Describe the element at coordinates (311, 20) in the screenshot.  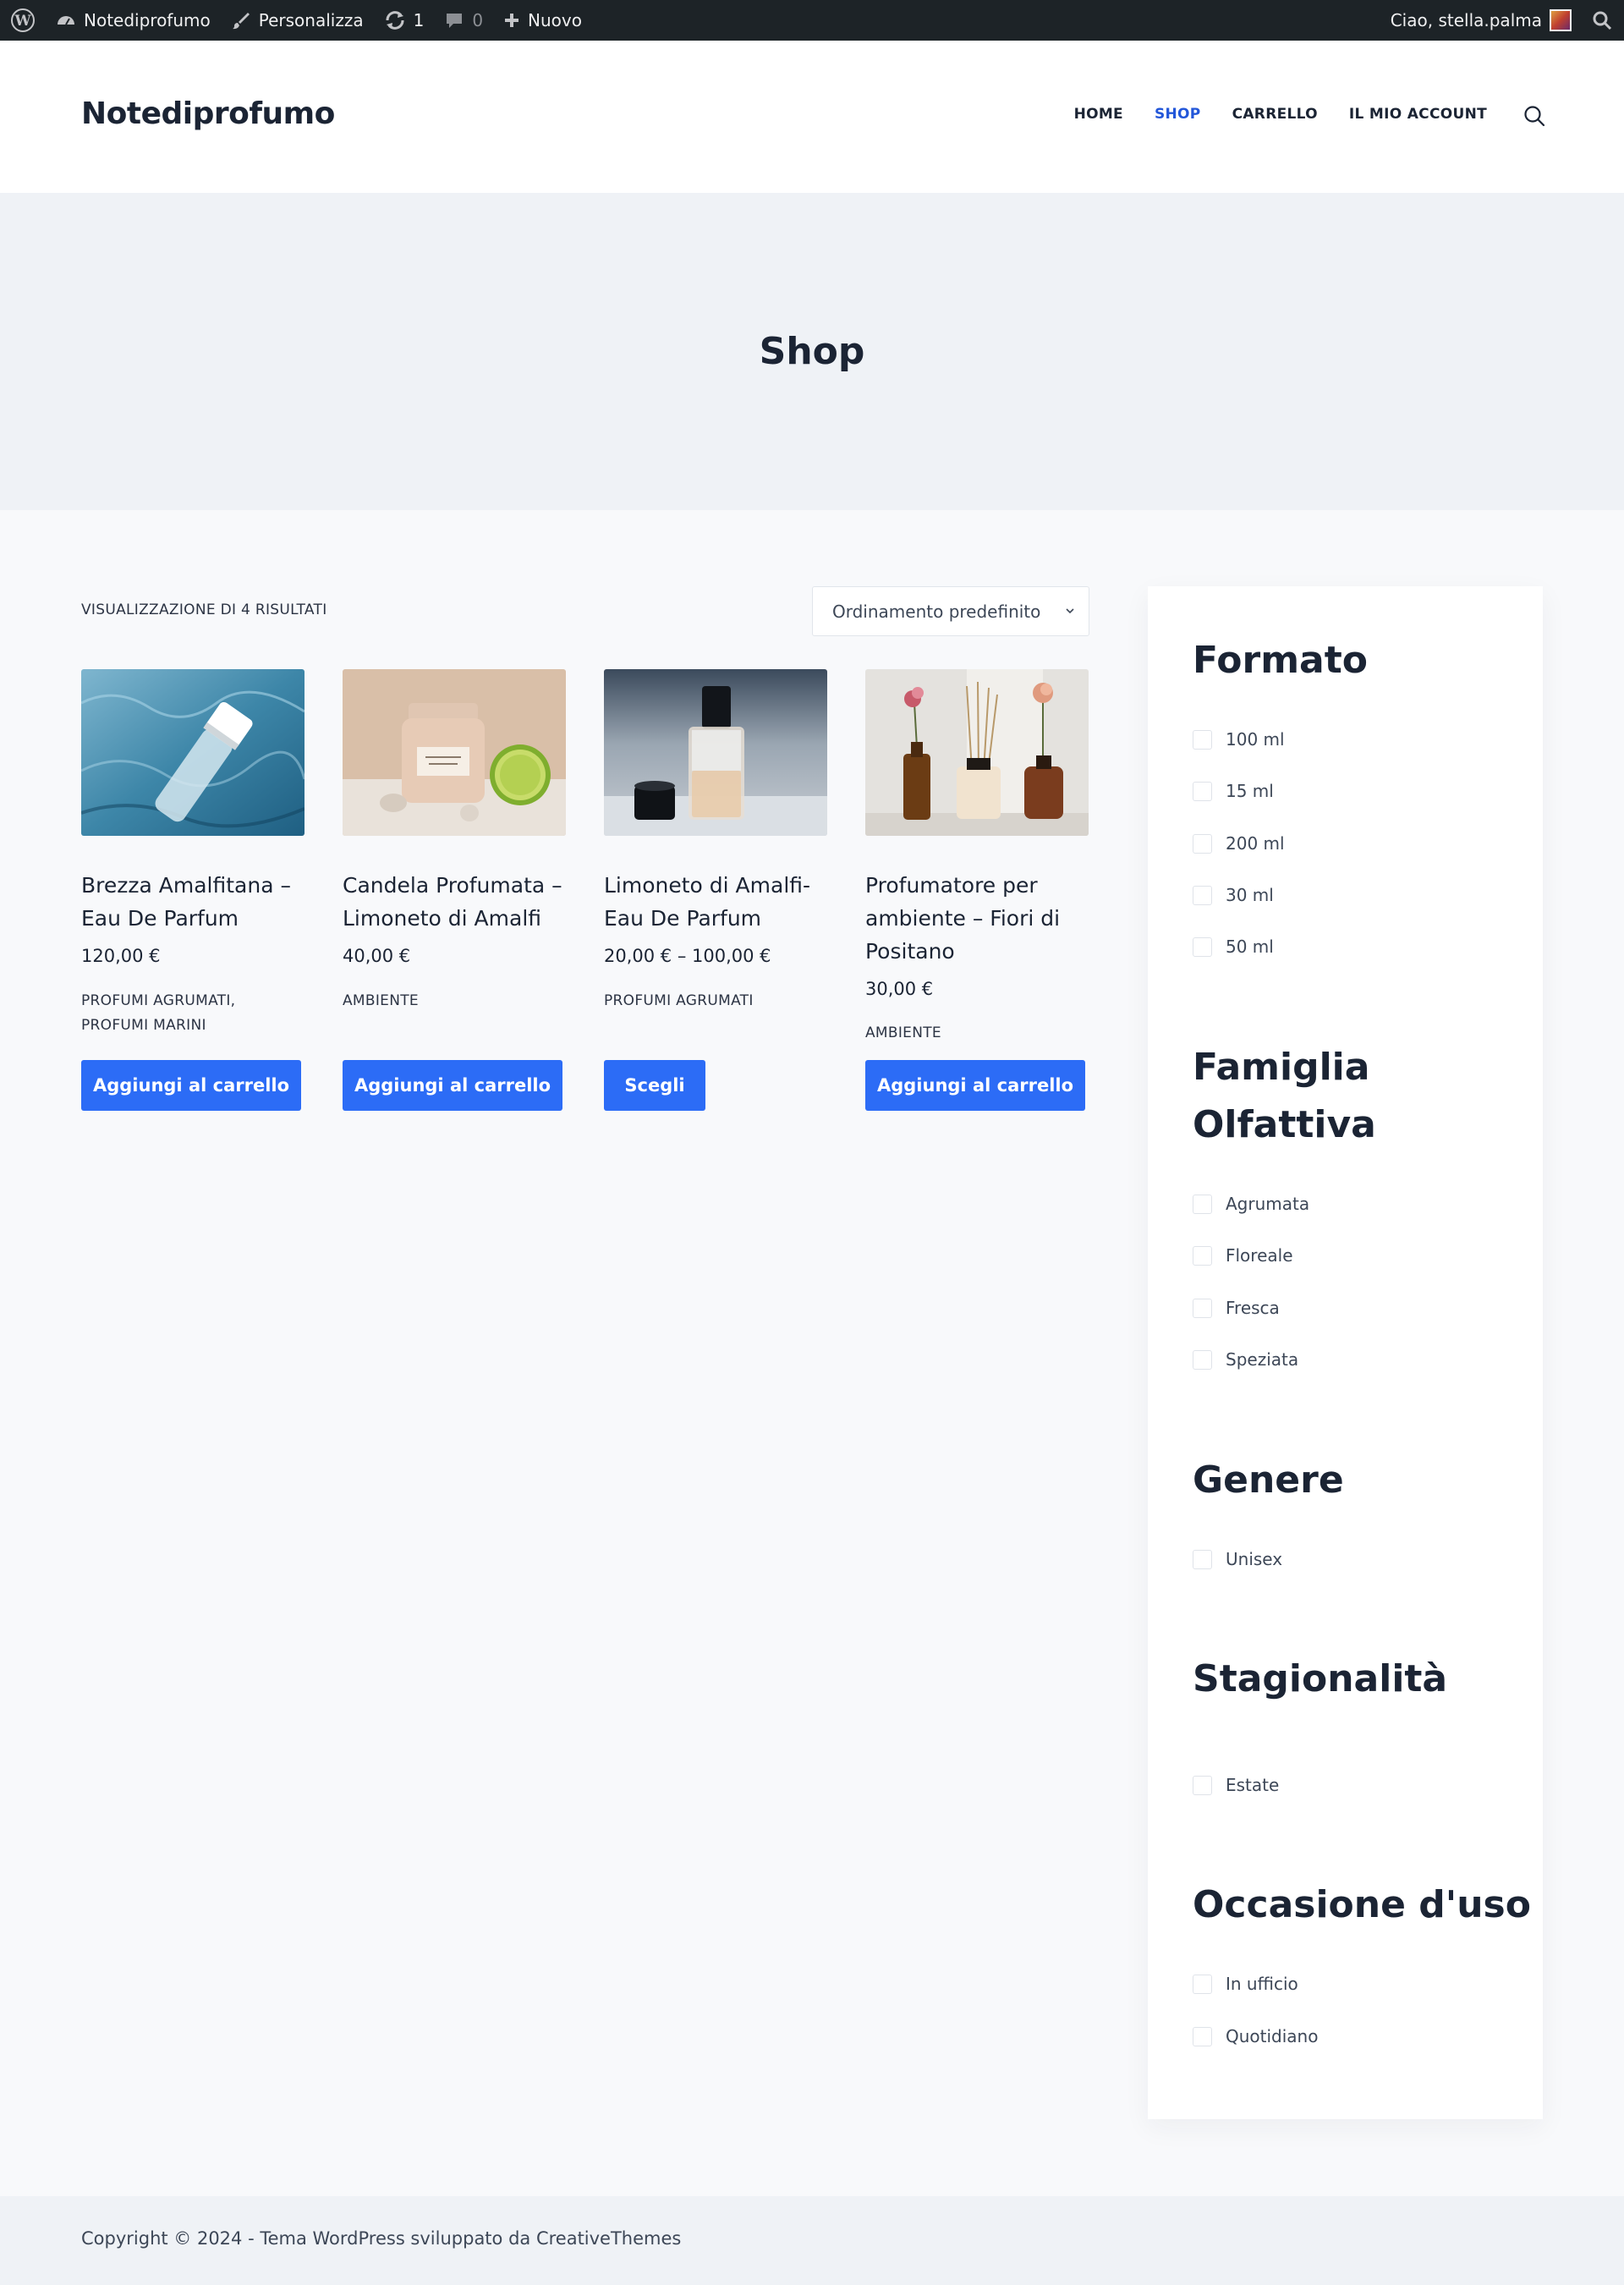
I see `admin-bar-customize-label: Personalizza` at that location.